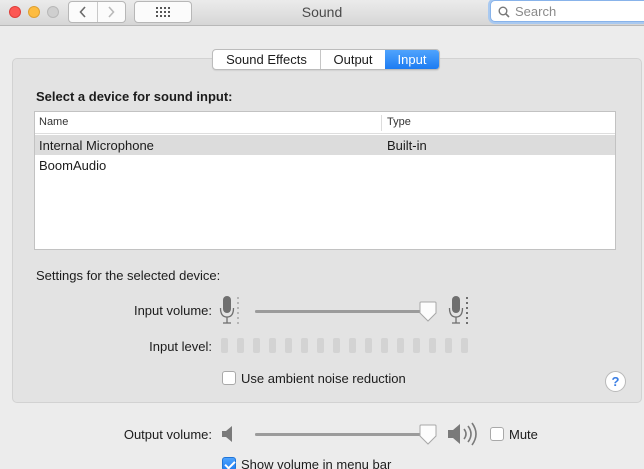  I want to click on output-volume-fill, so click(341, 434).